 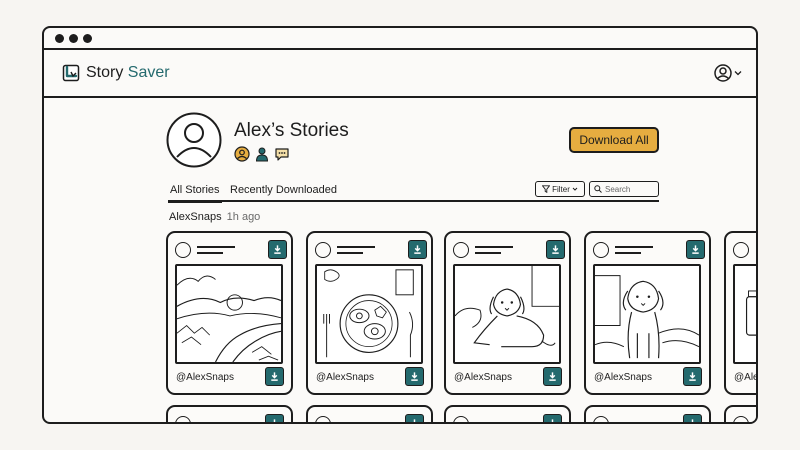 I want to click on tab-all-stories: All Stories, so click(x=195, y=193).